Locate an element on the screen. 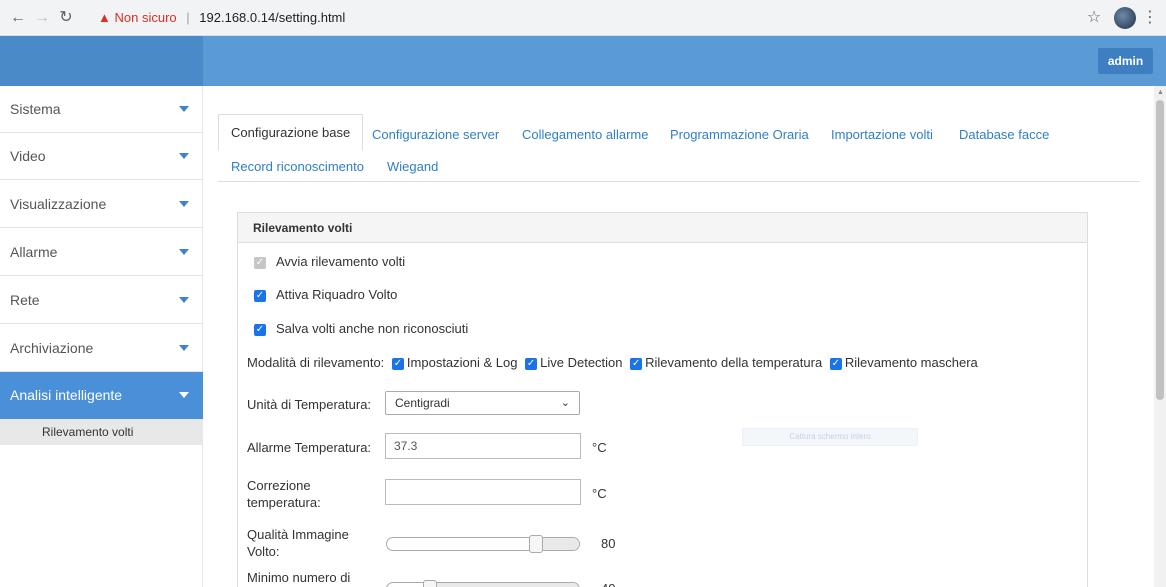 Image resolution: width=1166 pixels, height=587 pixels. sidebar-item-sistema: Sistema is located at coordinates (101, 109).